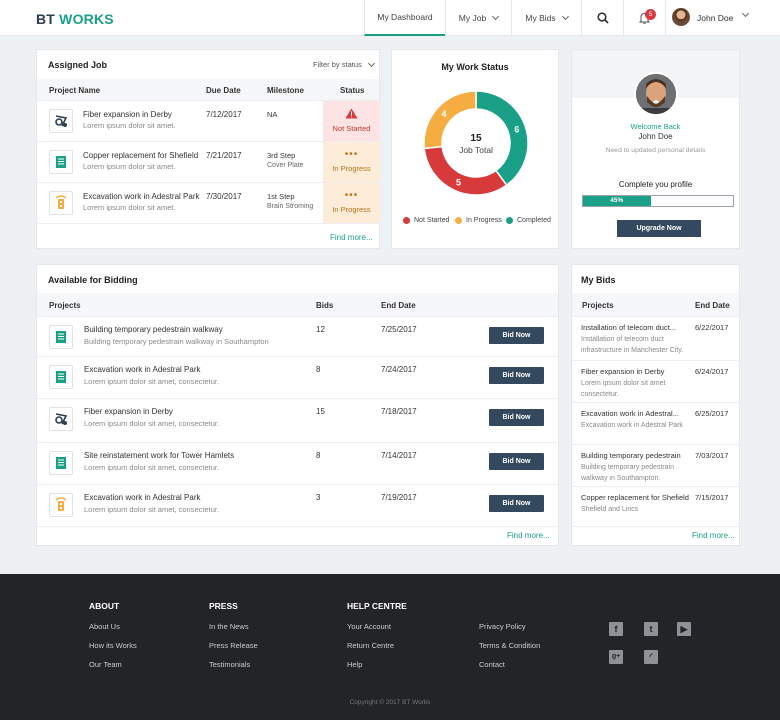  What do you see at coordinates (351, 203) in the screenshot?
I see `status-badge: ••• In Progress` at bounding box center [351, 203].